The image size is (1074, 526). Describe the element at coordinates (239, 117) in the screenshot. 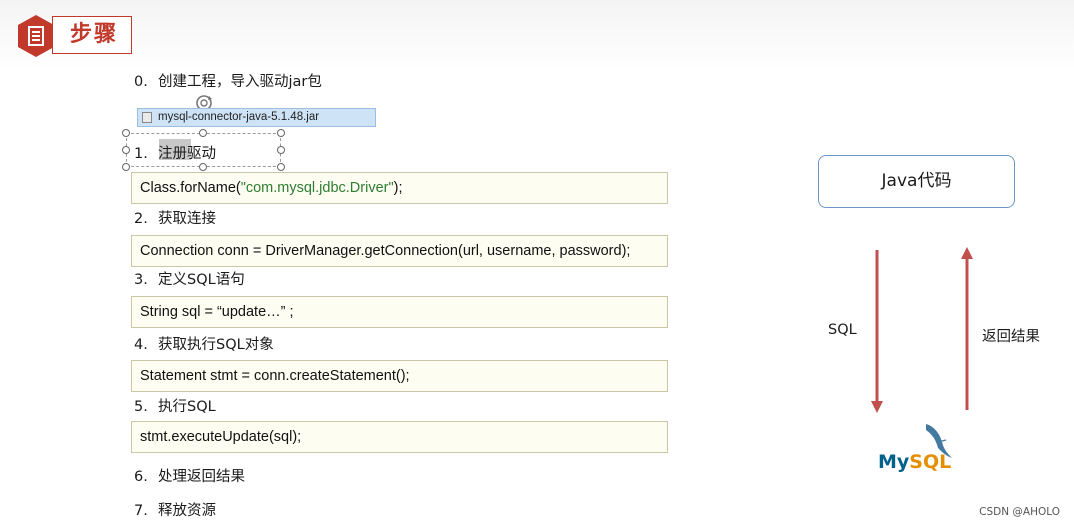

I see `jar-file-name: mysql-connector-java-5.1.48.jar` at that location.